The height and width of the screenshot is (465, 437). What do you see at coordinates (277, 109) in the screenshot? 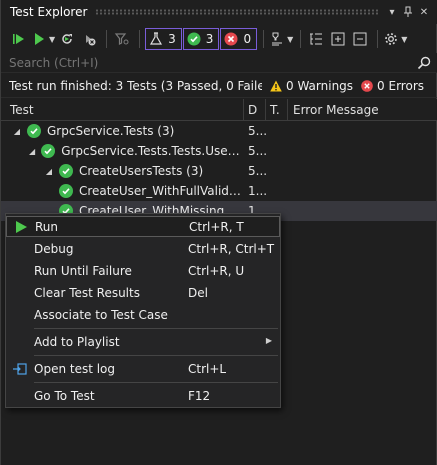
I see `column-traits: T.` at bounding box center [277, 109].